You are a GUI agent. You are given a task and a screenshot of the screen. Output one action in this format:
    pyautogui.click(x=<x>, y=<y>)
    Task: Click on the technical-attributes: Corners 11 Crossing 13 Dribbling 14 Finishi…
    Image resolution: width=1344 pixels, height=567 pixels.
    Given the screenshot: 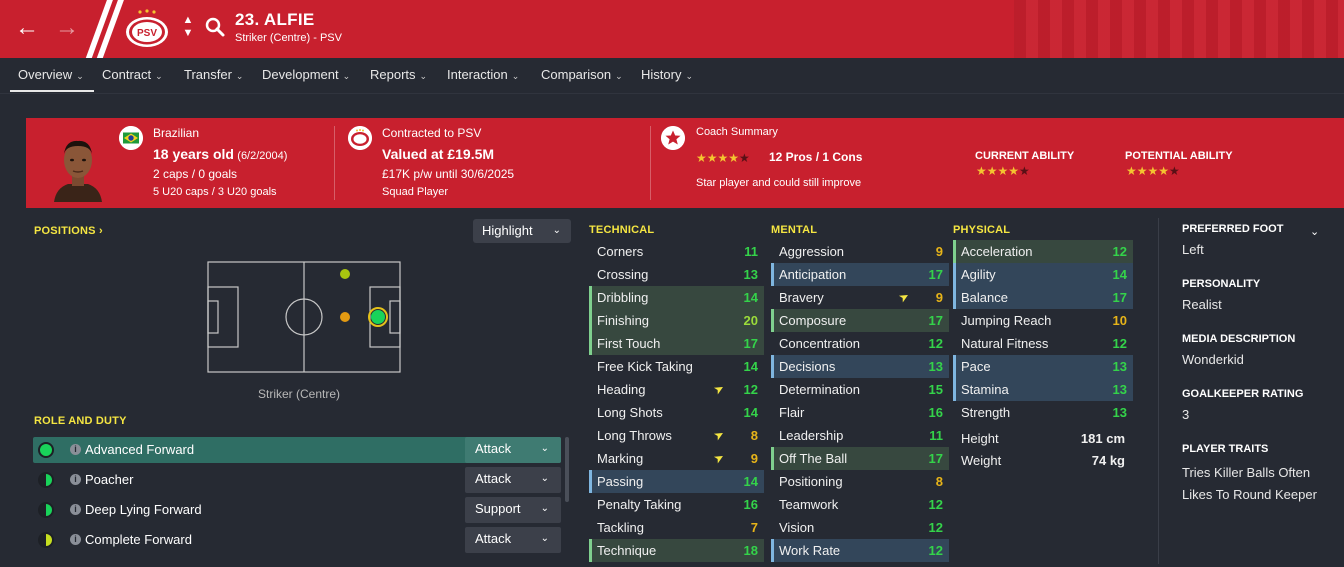 What is the action you would take?
    pyautogui.click(x=676, y=401)
    